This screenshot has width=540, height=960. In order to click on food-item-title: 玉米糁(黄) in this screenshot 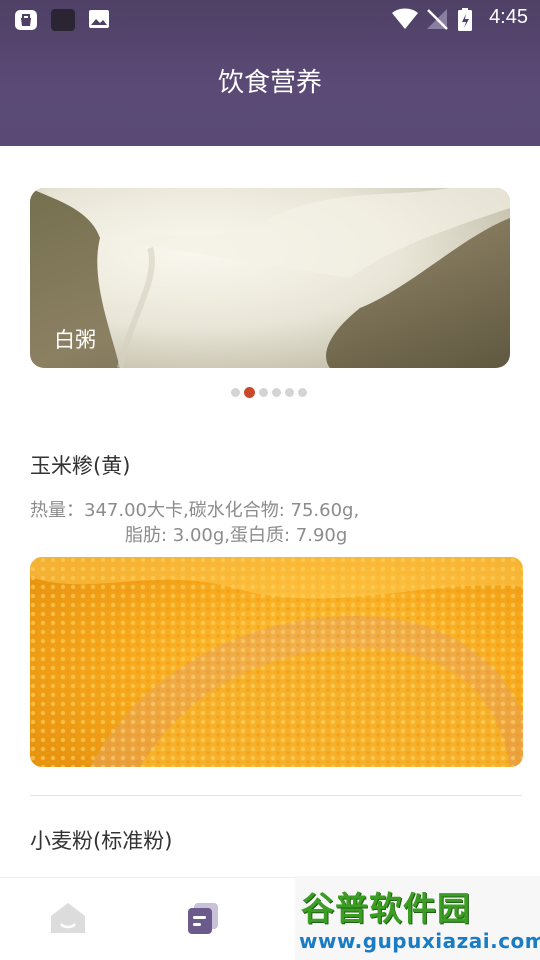, I will do `click(80, 465)`.